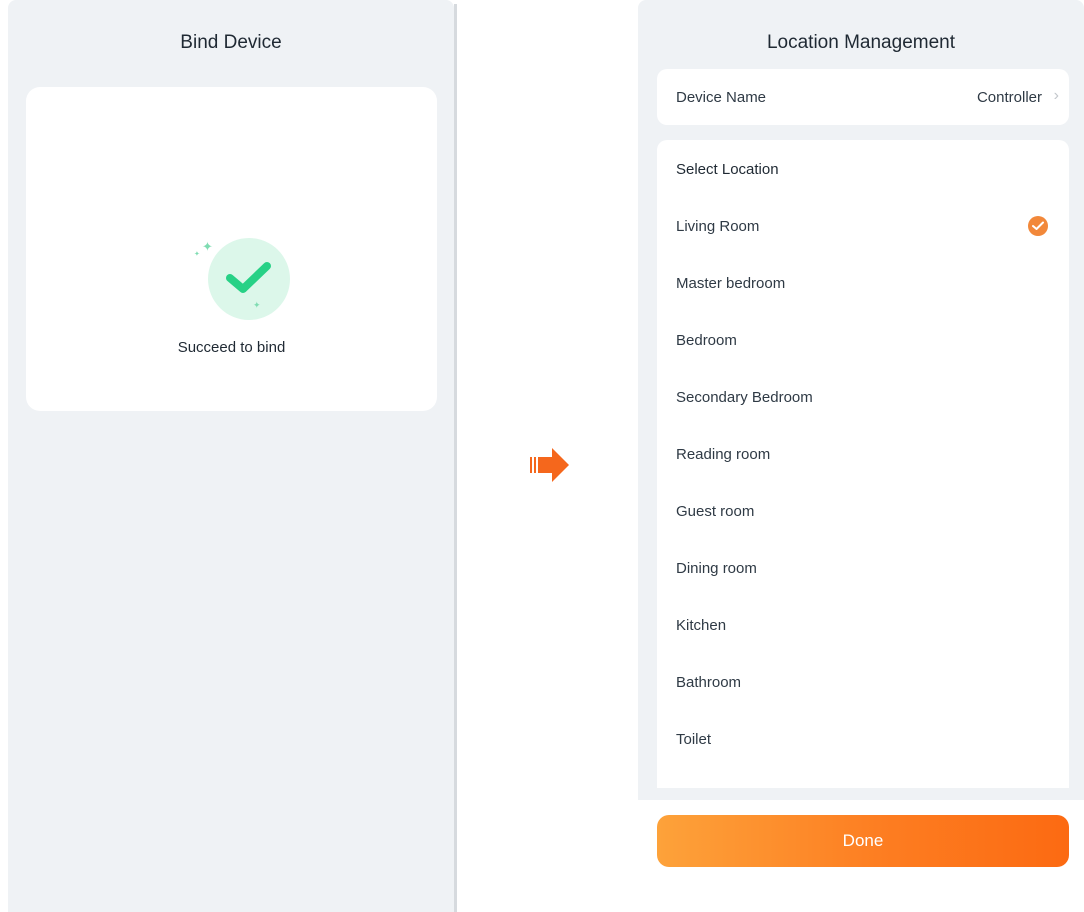  Describe the element at coordinates (863, 569) in the screenshot. I see `location-item-dining-room: Dining room` at that location.